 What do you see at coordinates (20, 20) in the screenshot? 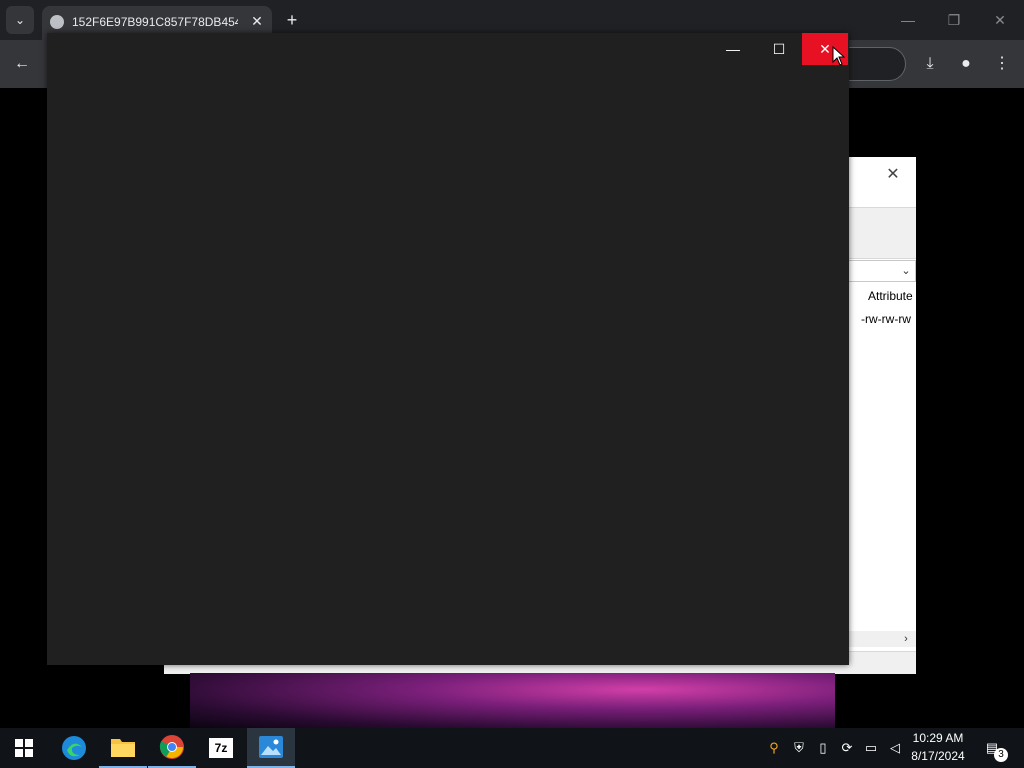
I see `tab-search-button: ⌄` at bounding box center [20, 20].